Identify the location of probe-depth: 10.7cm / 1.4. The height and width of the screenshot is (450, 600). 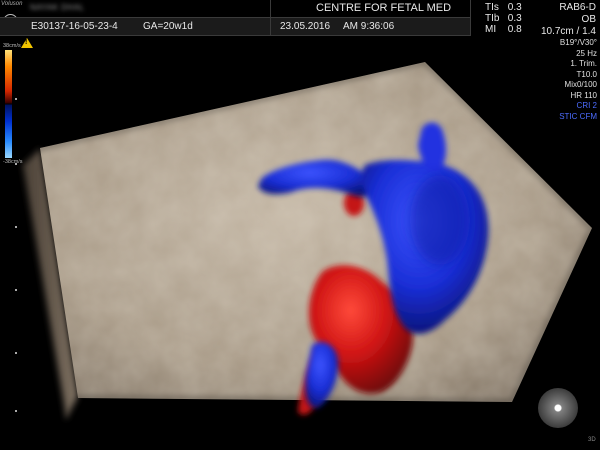
(568, 31).